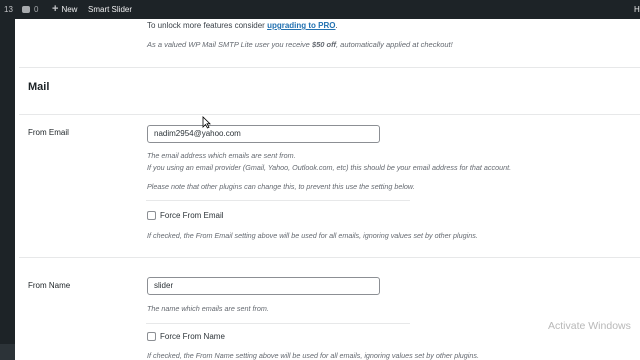 The height and width of the screenshot is (360, 640). I want to click on admin-sidebar, so click(7, 189).